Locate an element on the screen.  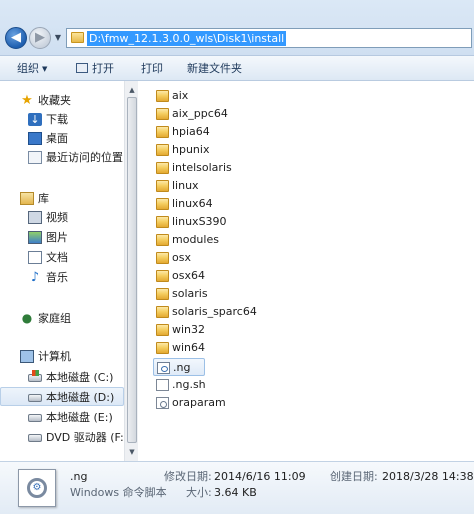
file-name: hpia64 is located at coordinates (191, 131).